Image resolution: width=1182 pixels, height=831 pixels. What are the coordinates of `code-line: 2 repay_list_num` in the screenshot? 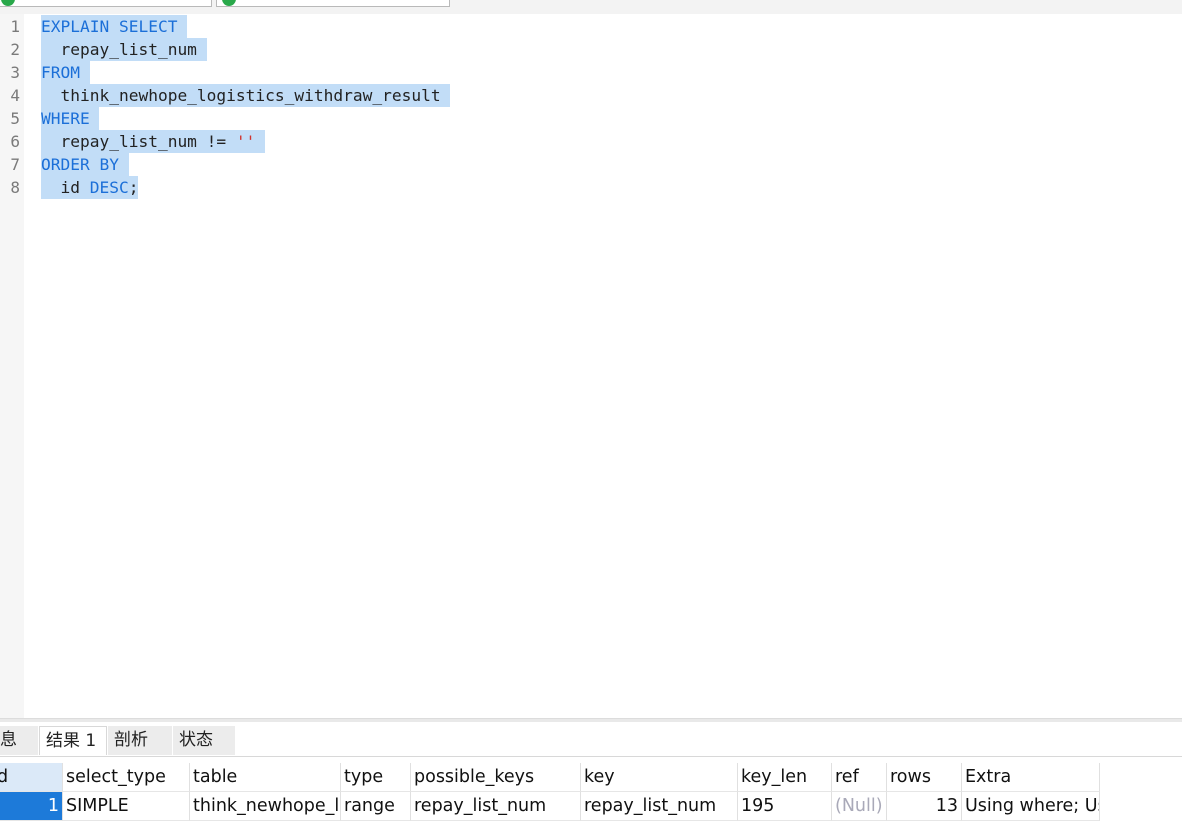 It's located at (591, 49).